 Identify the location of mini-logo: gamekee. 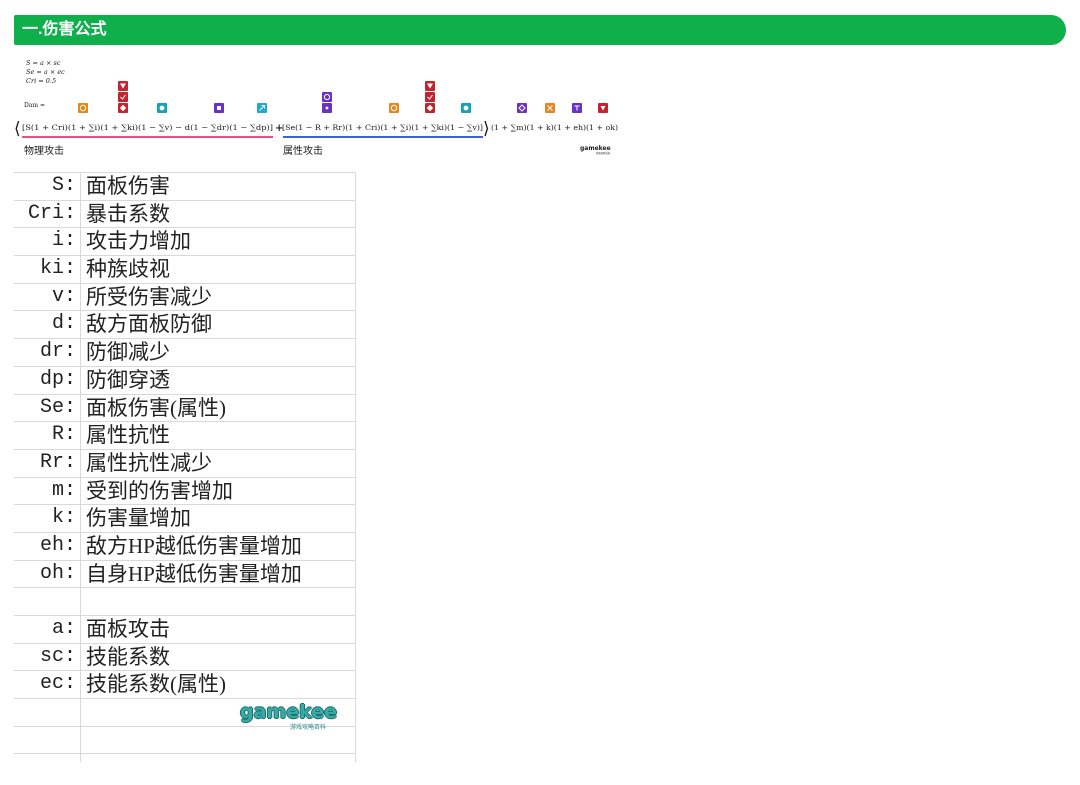
(595, 148).